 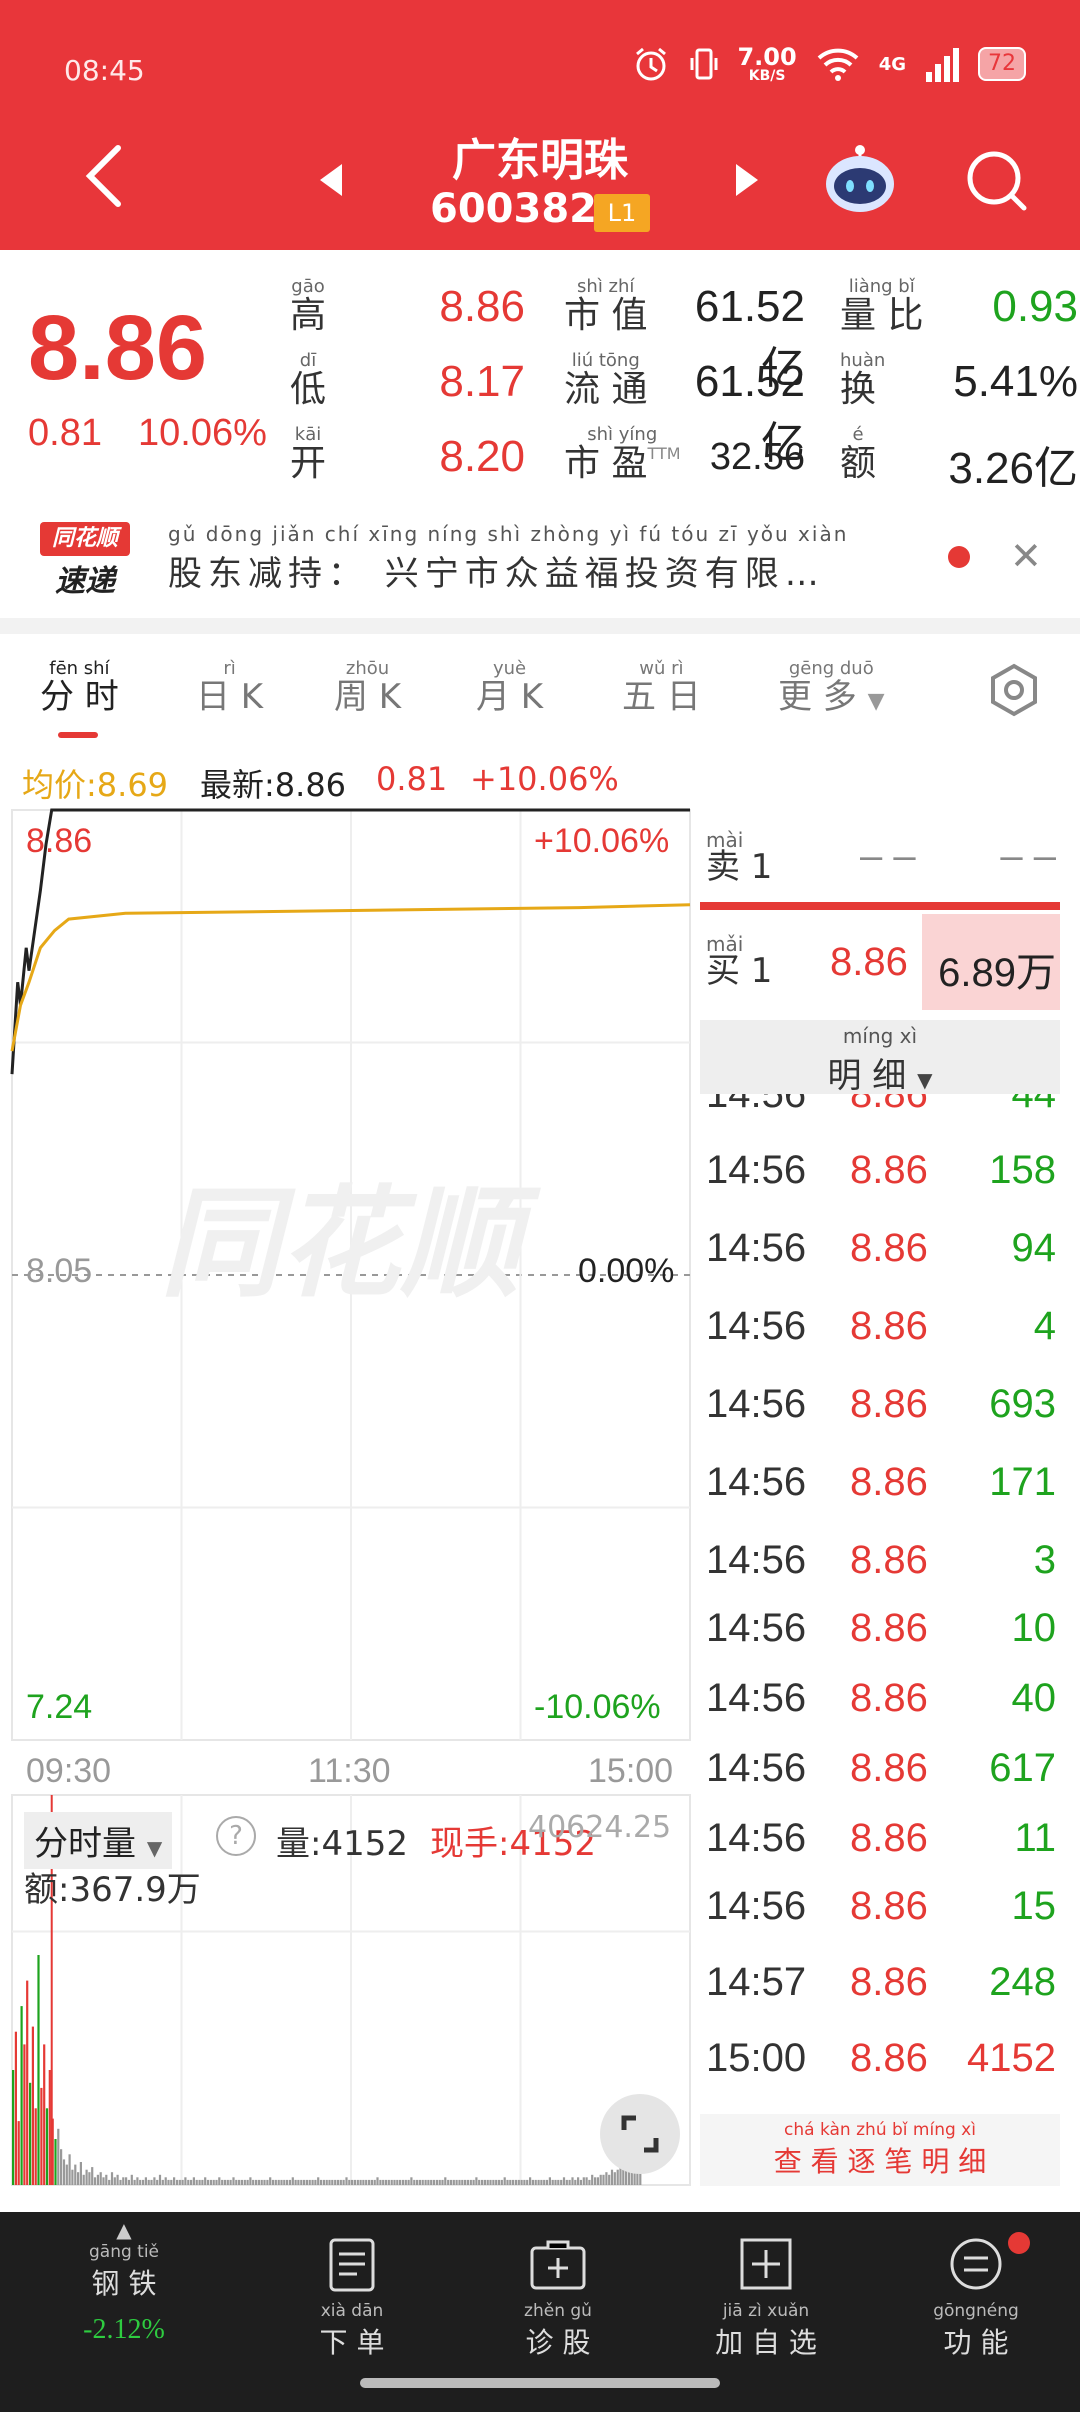 I want to click on place-order-button: xià dān 下 单, so click(x=352, y=2298).